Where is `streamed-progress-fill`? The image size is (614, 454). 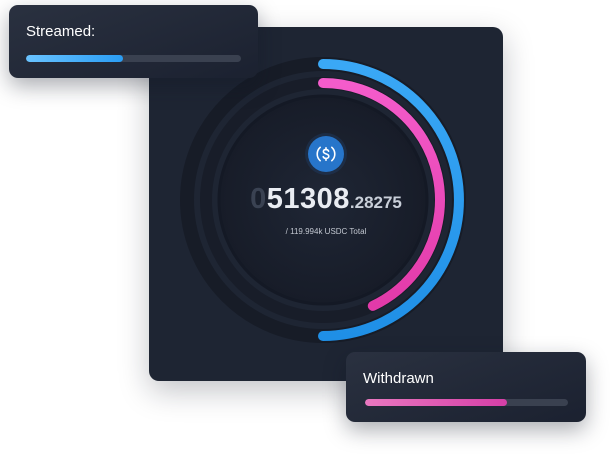 streamed-progress-fill is located at coordinates (74, 58).